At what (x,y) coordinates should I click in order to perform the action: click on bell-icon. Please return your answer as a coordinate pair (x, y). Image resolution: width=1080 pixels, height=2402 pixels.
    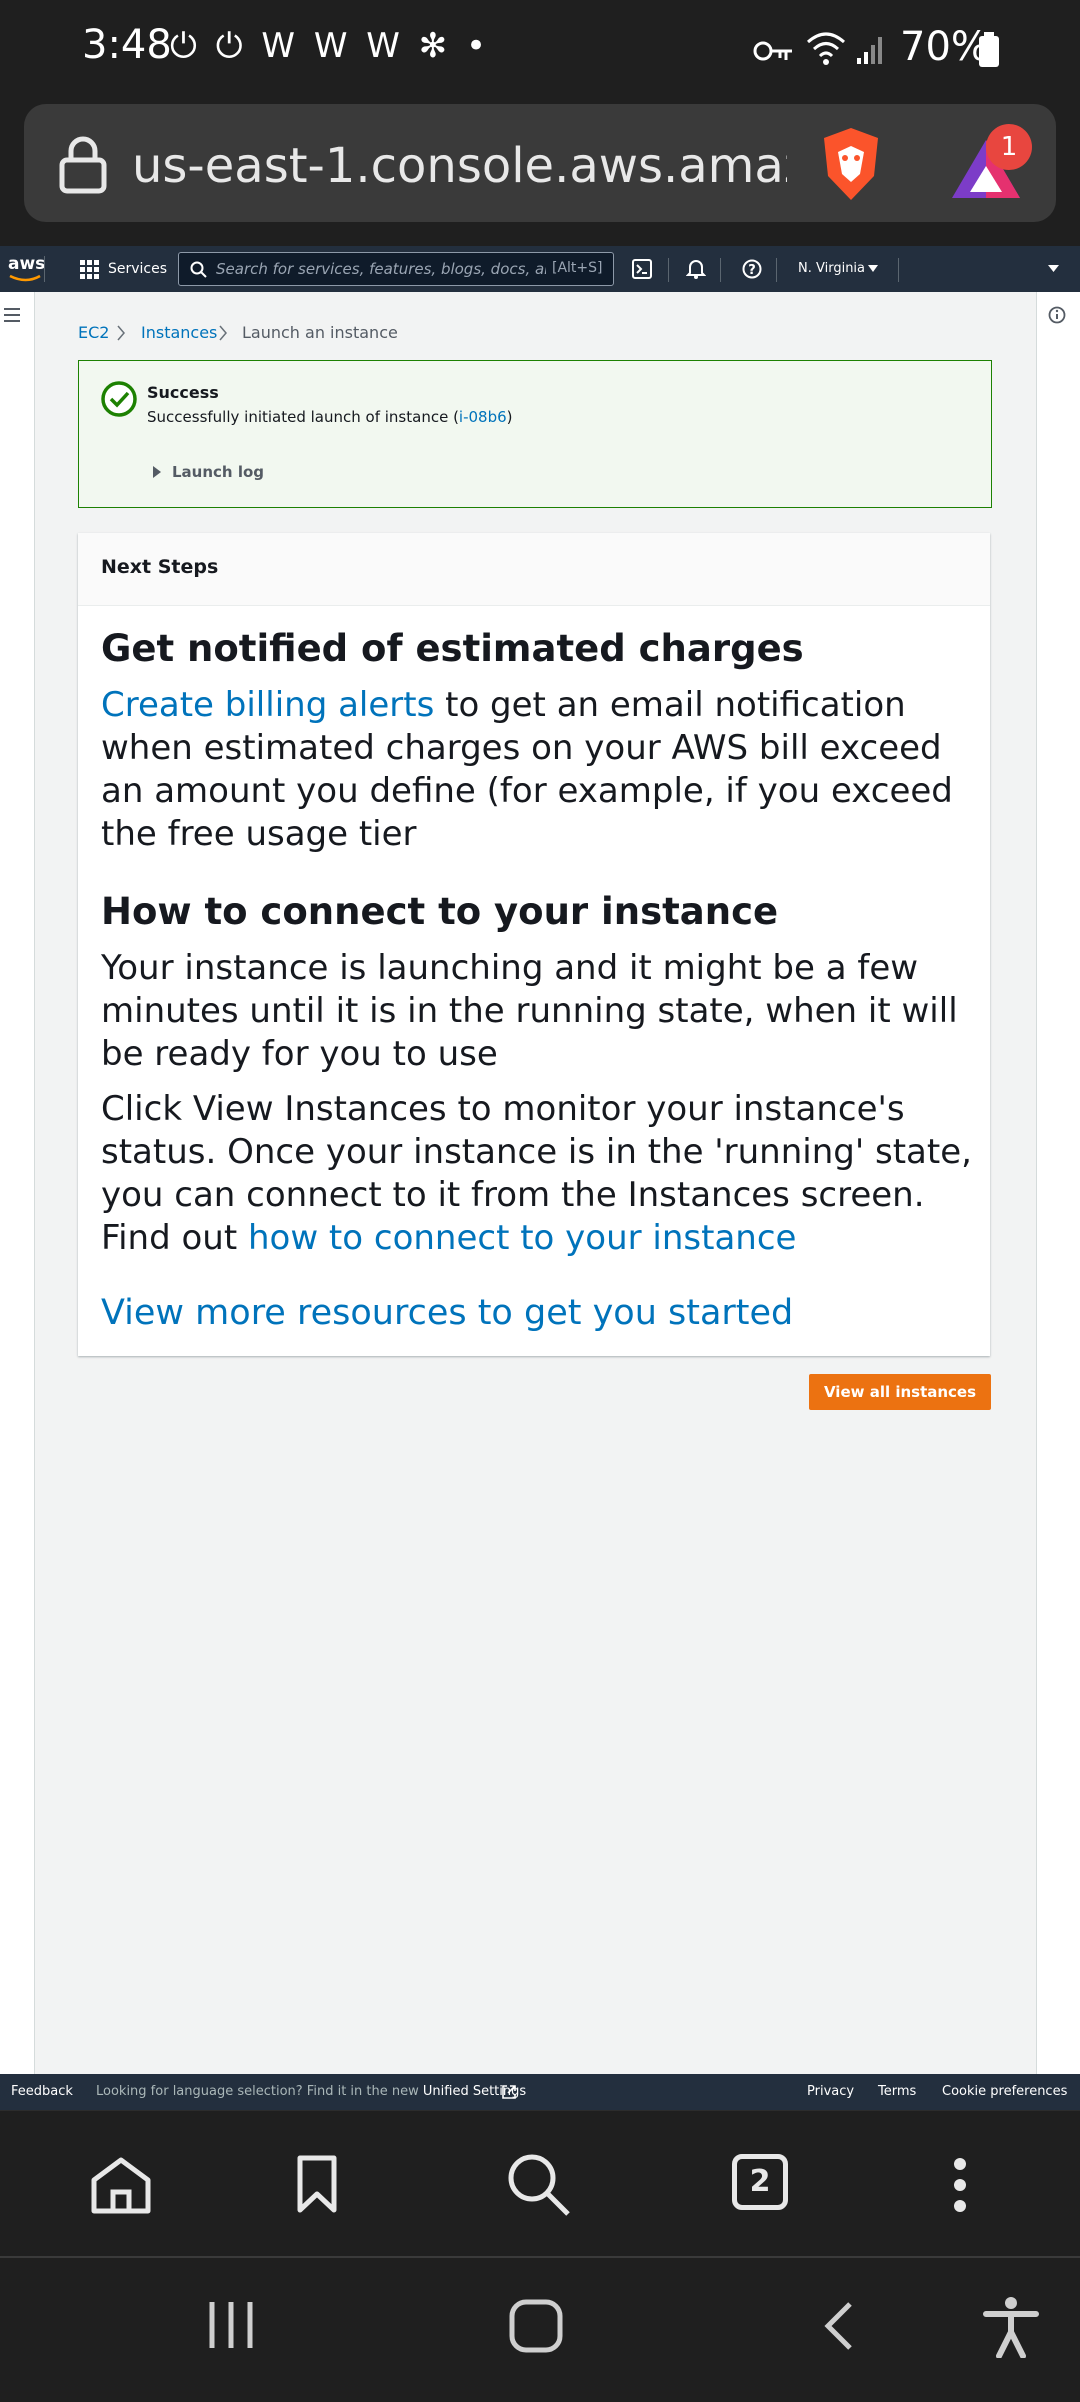
    Looking at the image, I should click on (696, 269).